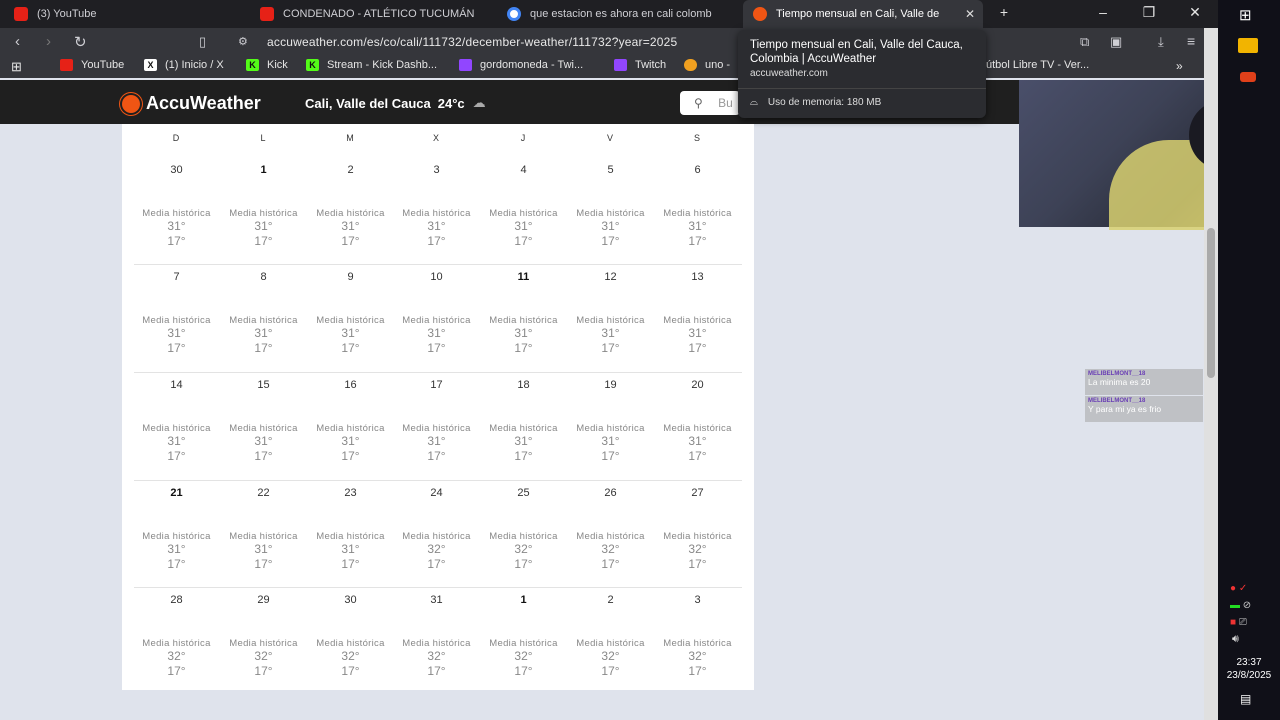  I want to click on tray-icon: ● ✓, so click(1238, 588).